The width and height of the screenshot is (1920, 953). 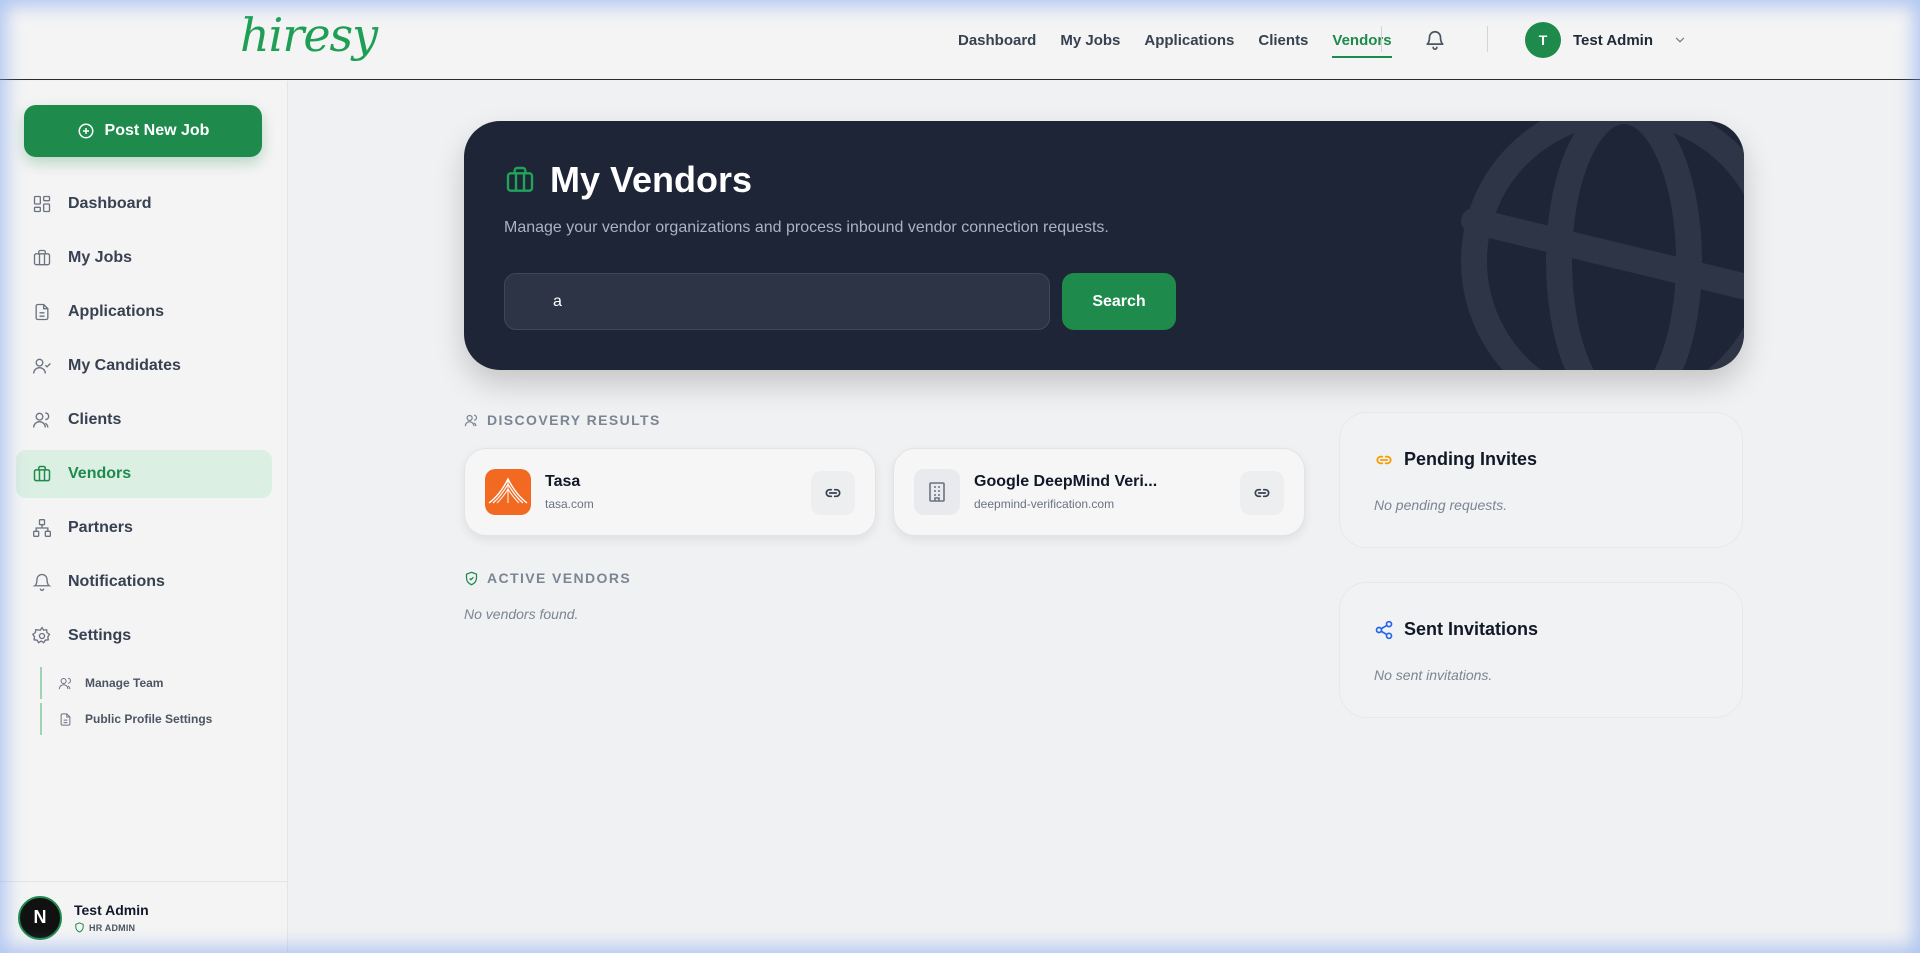 What do you see at coordinates (563, 481) in the screenshot?
I see `result-name: Tasa` at bounding box center [563, 481].